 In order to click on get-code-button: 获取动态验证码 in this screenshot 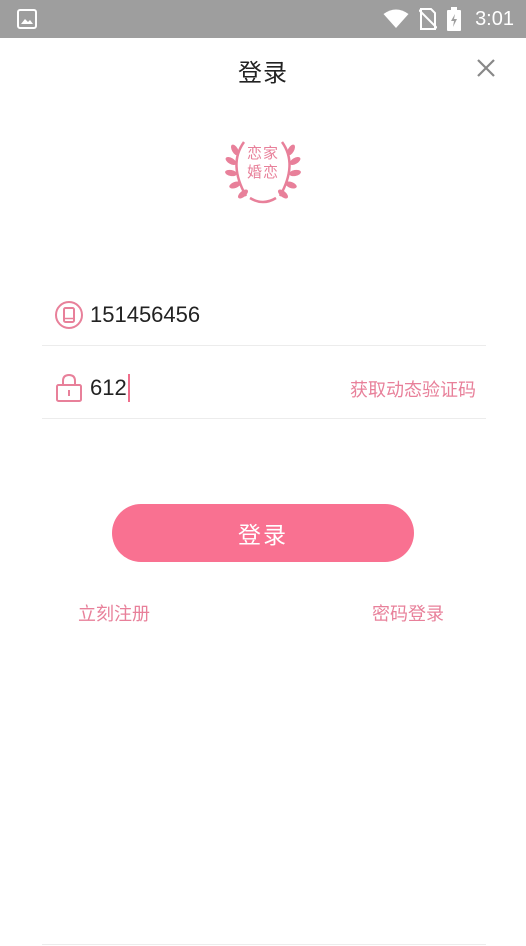, I will do `click(413, 389)`.